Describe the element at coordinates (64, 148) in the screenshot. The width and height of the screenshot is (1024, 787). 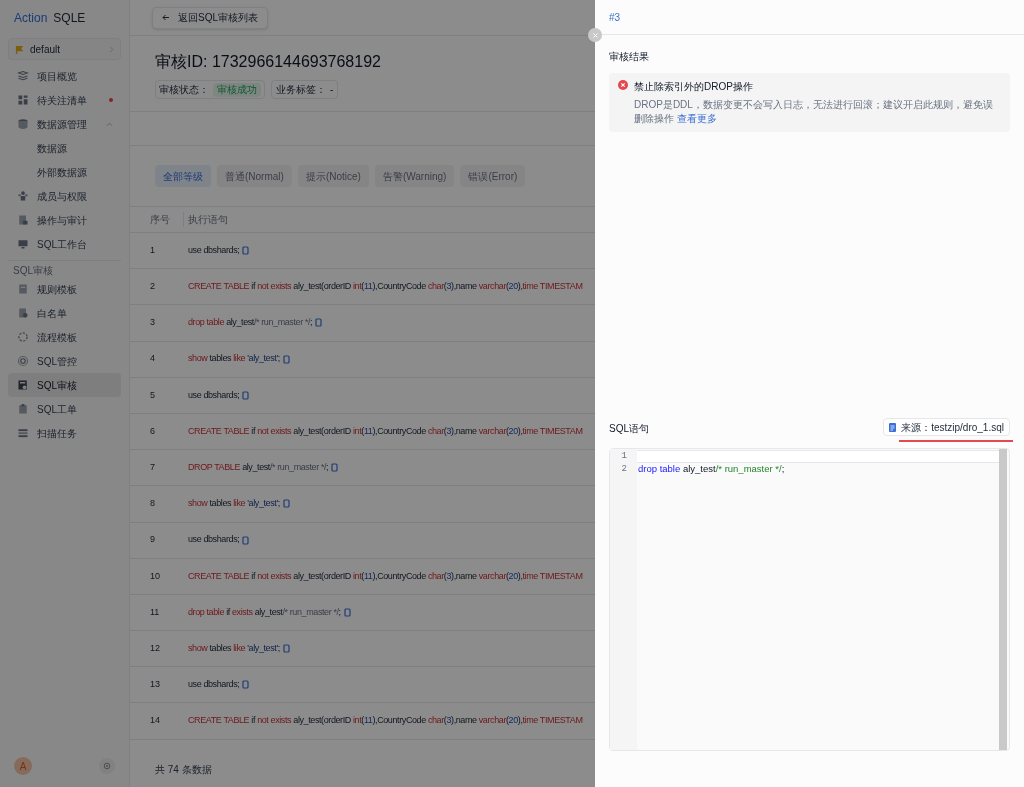
I see `sidebar-subitem: 数据源` at that location.